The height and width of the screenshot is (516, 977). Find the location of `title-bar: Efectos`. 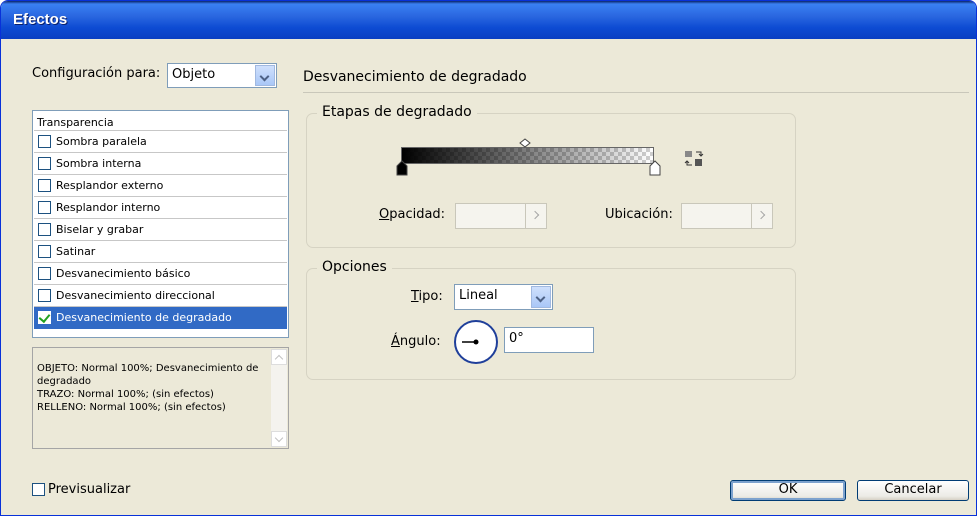

title-bar: Efectos is located at coordinates (488, 20).